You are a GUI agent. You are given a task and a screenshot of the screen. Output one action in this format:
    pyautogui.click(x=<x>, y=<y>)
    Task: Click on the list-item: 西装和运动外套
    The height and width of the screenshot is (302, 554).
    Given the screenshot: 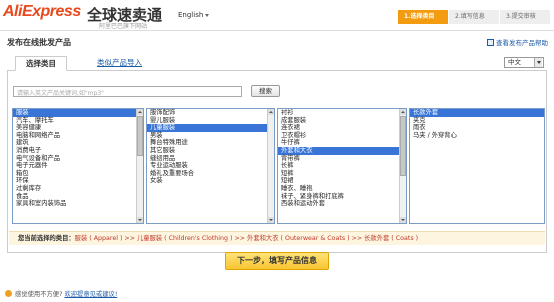 What is the action you would take?
    pyautogui.click(x=342, y=204)
    